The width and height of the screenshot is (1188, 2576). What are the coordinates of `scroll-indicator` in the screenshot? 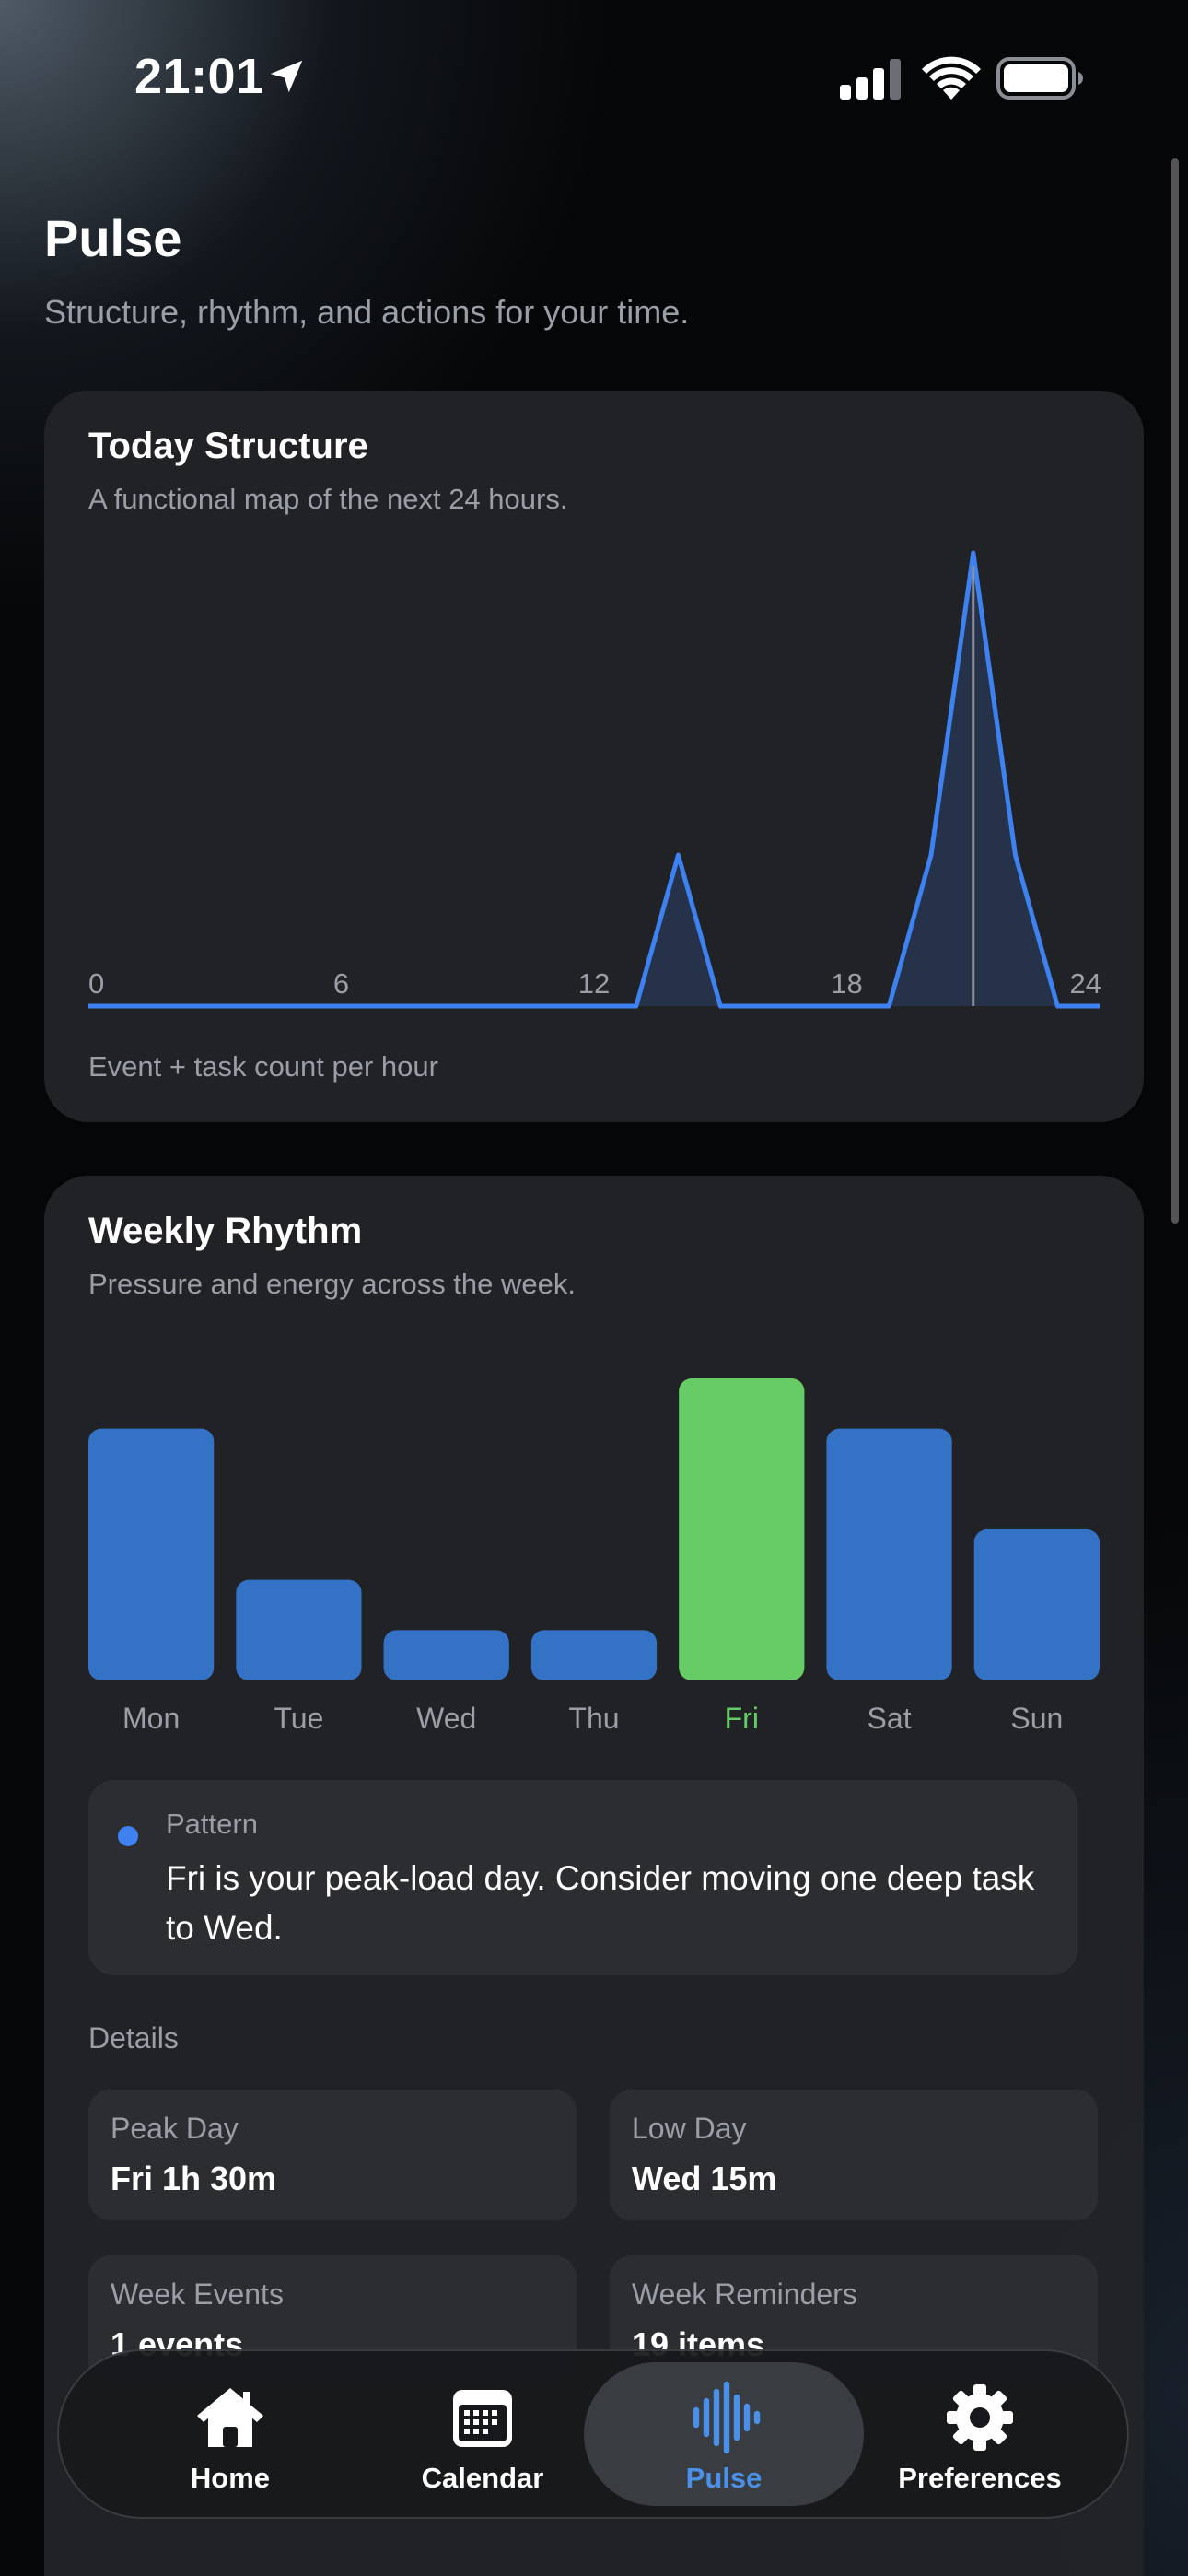 It's located at (1175, 691).